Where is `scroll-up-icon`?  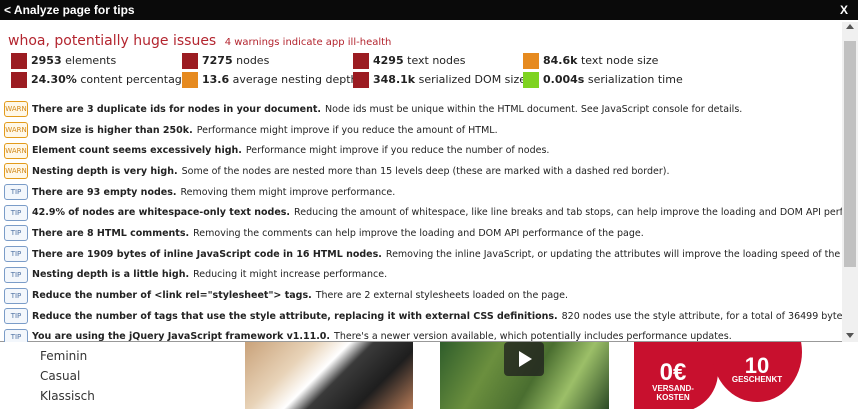 scroll-up-icon is located at coordinates (850, 26).